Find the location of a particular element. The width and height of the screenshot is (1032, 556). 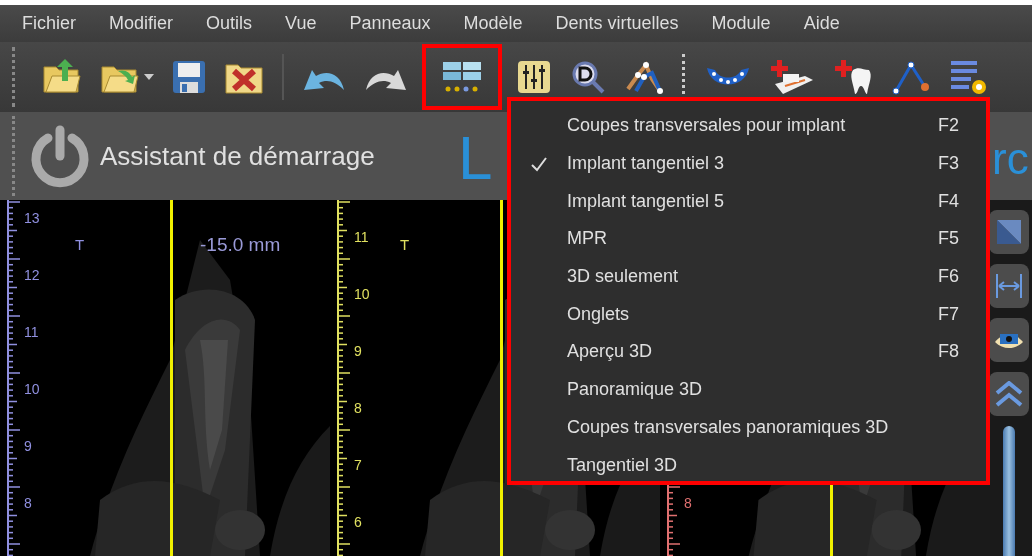

eye-button is located at coordinates (1008, 340).